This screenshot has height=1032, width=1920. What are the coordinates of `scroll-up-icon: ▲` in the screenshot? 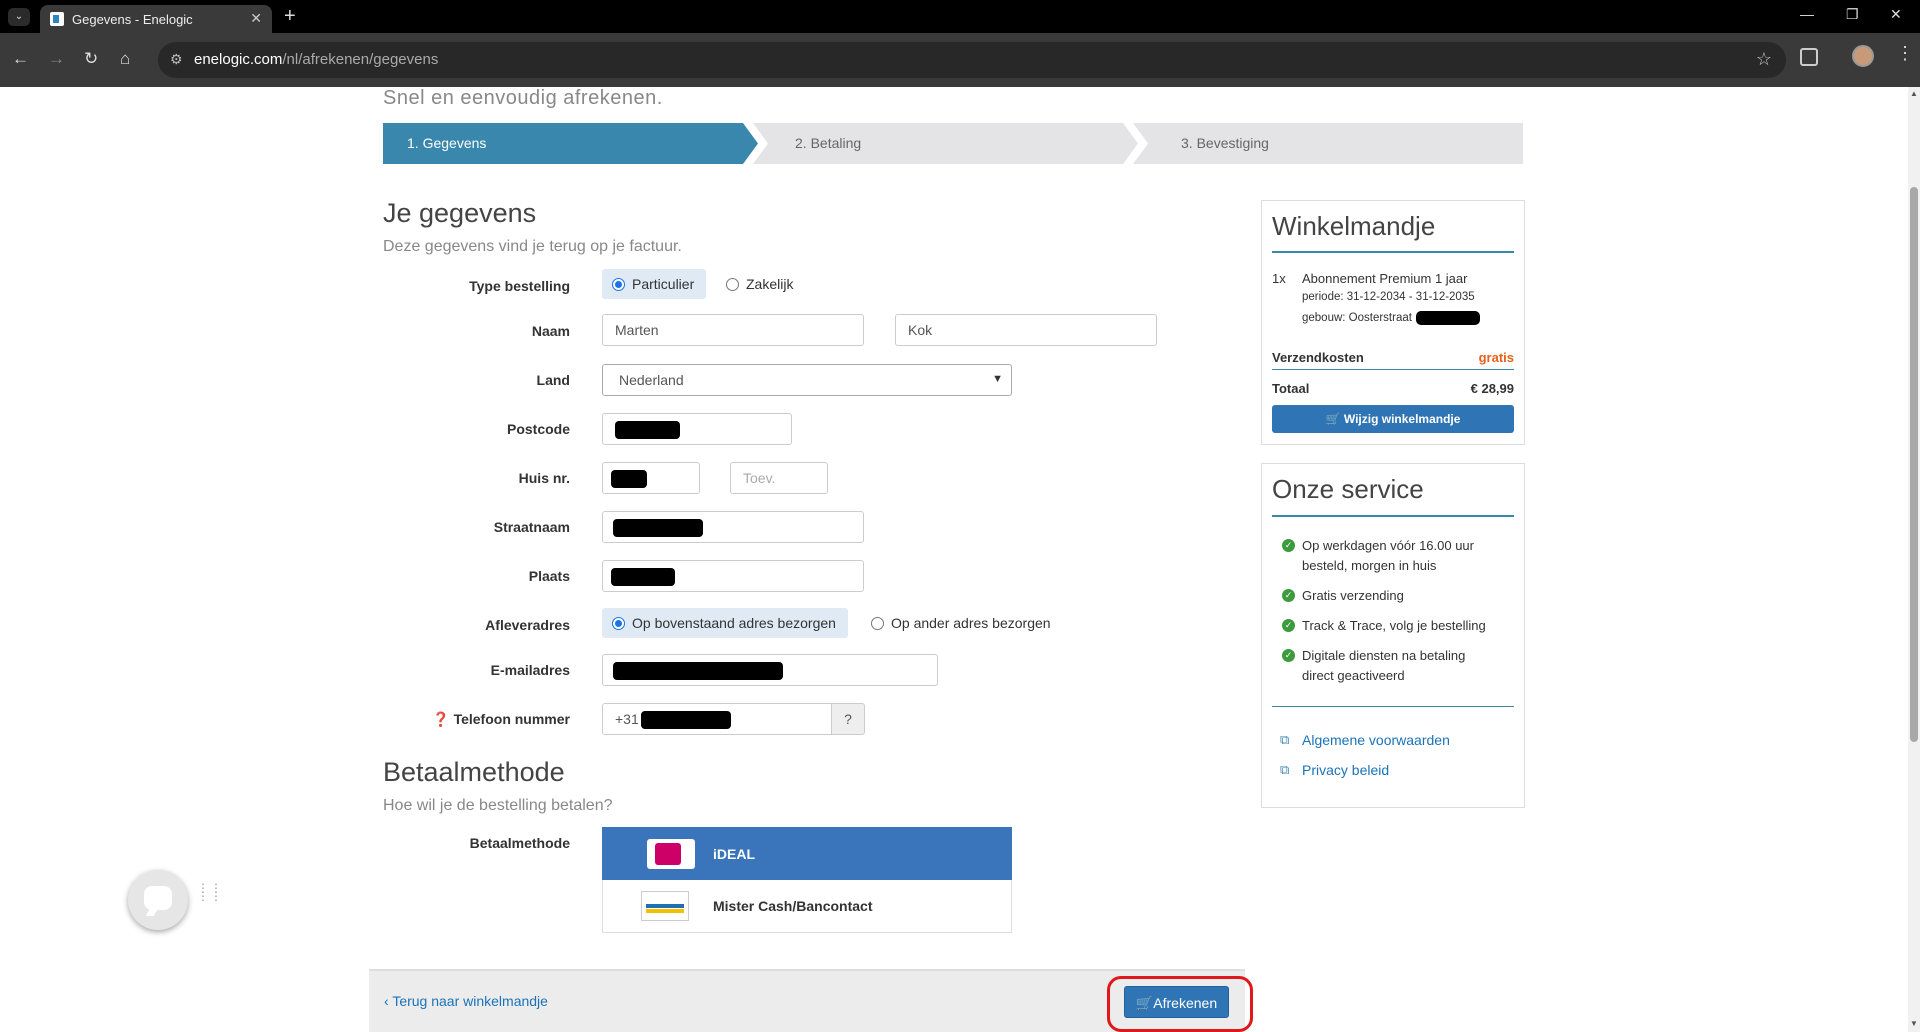 It's located at (1914, 93).